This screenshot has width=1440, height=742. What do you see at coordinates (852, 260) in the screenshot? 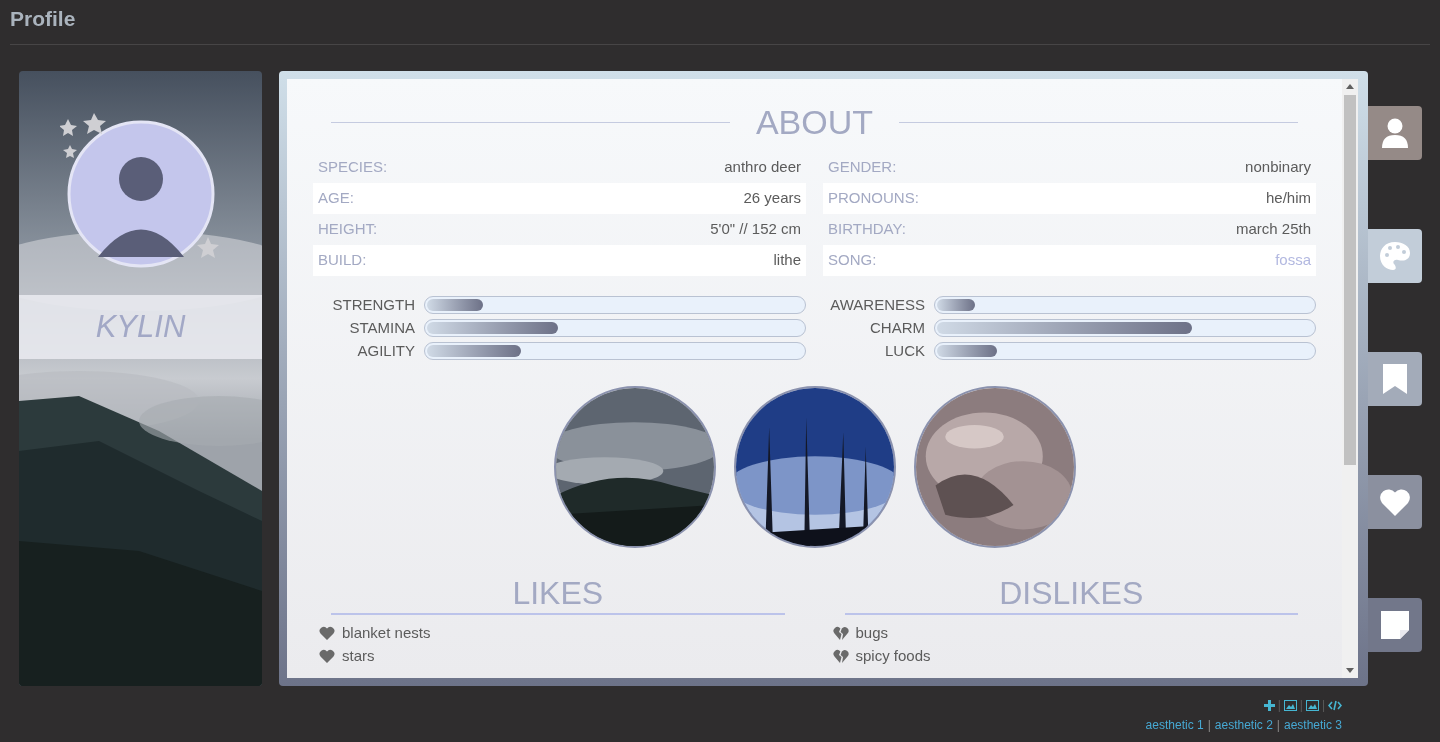
I see `field-label: SONG:` at bounding box center [852, 260].